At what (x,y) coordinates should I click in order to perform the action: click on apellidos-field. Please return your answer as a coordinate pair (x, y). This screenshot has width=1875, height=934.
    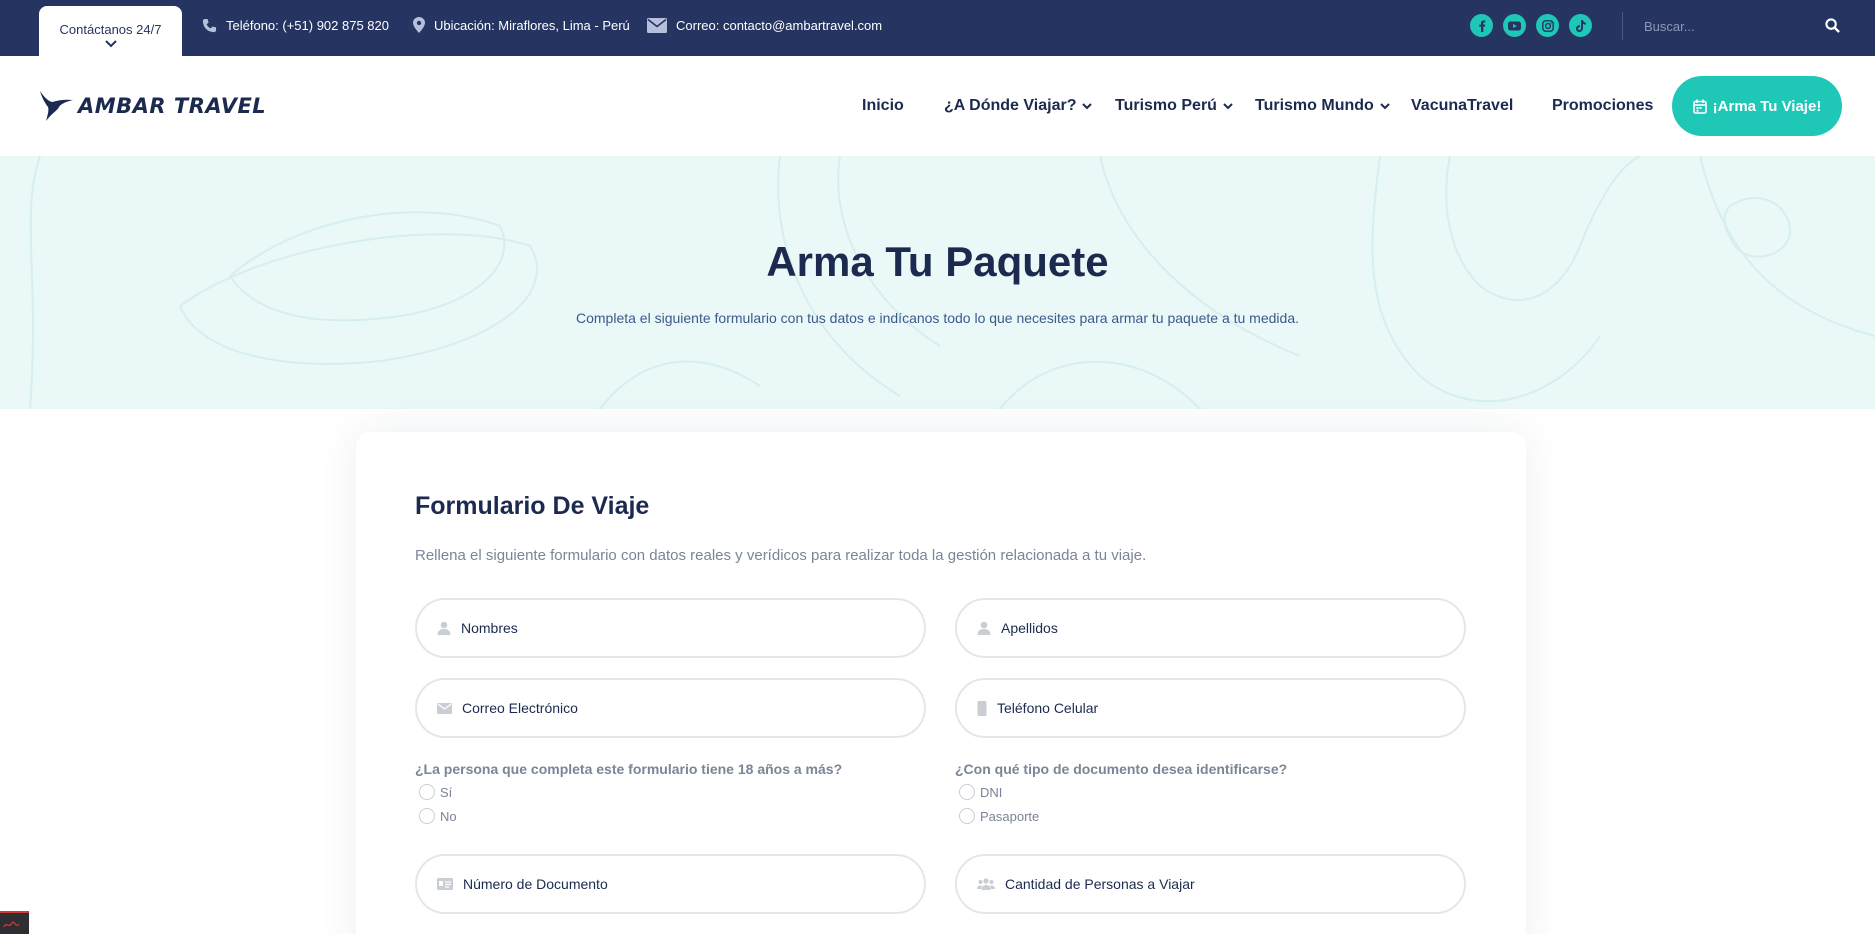
    Looking at the image, I should click on (1210, 628).